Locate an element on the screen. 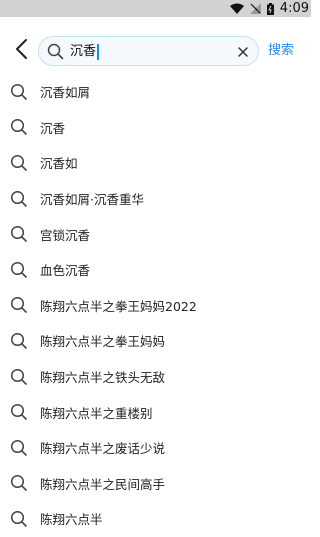 Image resolution: width=320 pixels, height=537 pixels. suggestion-item: 陈翔六点半之民间高手 is located at coordinates (155, 484).